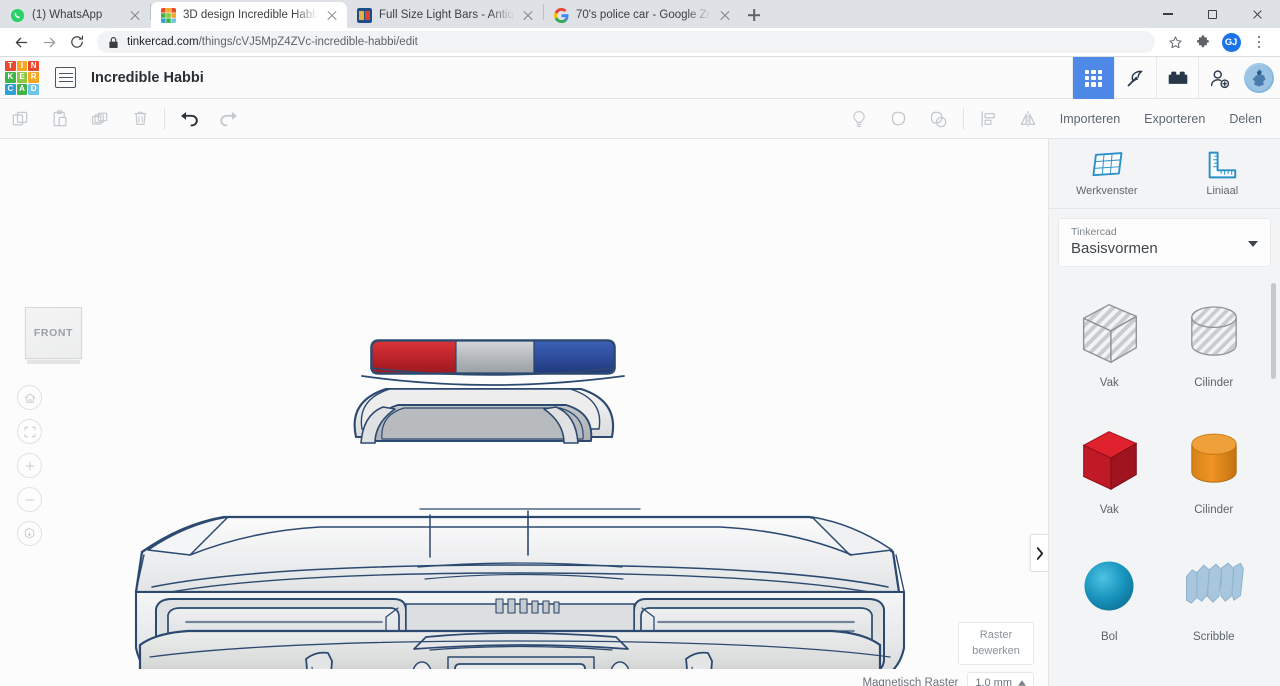 This screenshot has width=1280, height=686. I want to click on shape-item-hole-cylinder: Cilinder, so click(1214, 342).